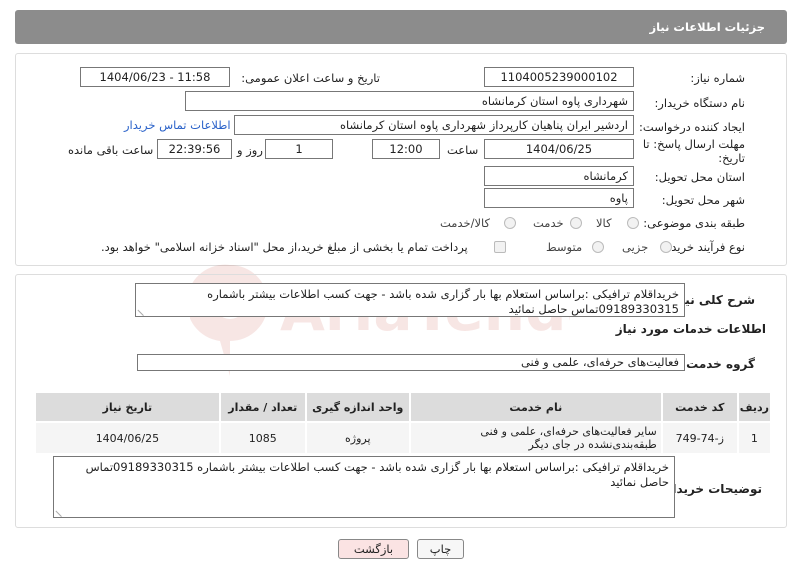  I want to click on col-header-name: نام خدمت, so click(535, 407).